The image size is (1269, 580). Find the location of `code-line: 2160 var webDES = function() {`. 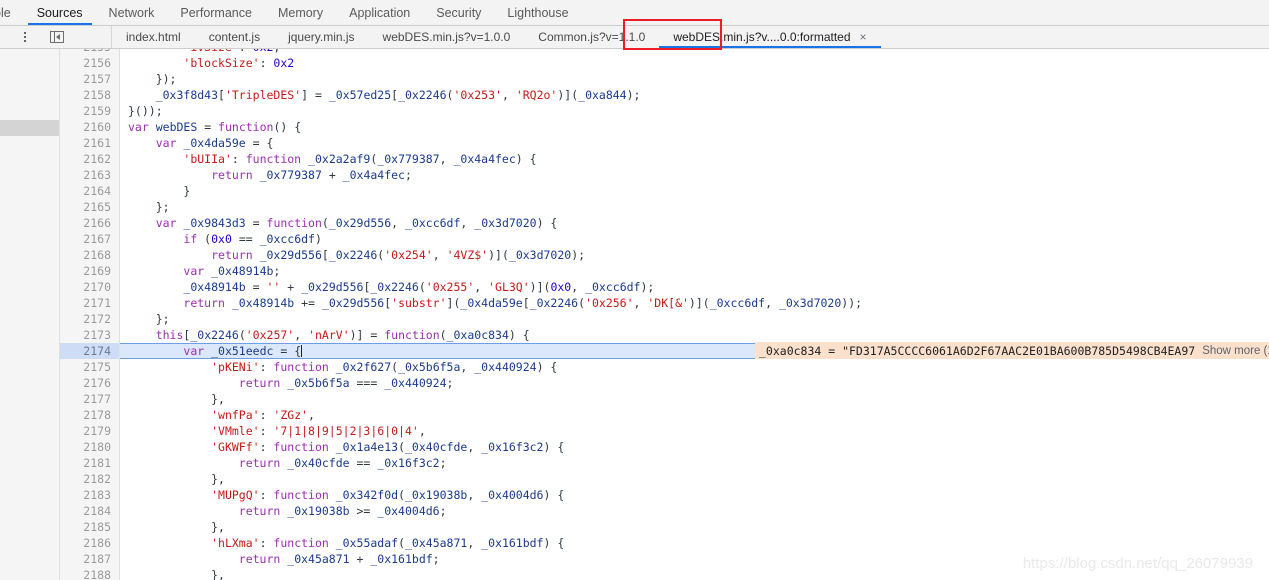

code-line: 2160 var webDES = function() { is located at coordinates (664, 127).